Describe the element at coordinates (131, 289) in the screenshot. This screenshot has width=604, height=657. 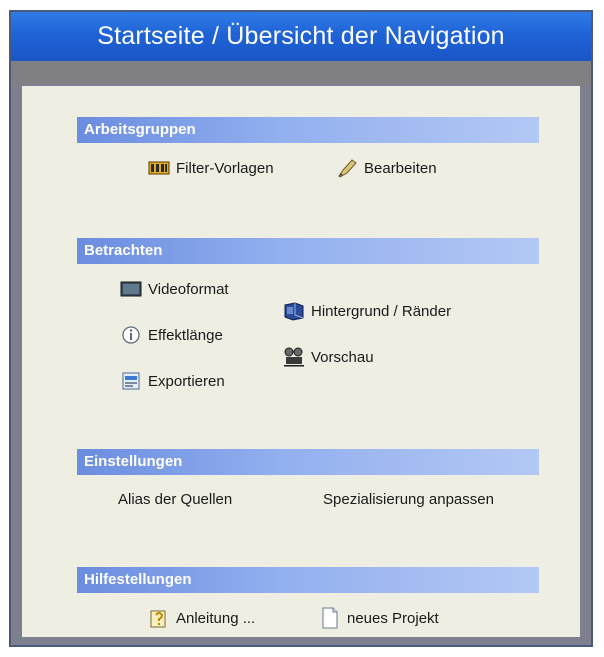
I see `monitor-icon` at that location.